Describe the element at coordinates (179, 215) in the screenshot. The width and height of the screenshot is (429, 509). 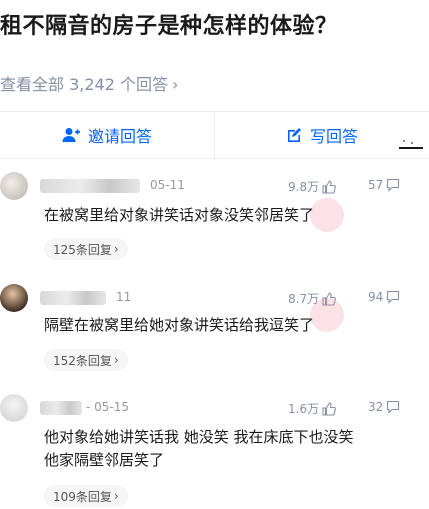
I see `comment-text: 在被窝里给对象讲笑话对象没笑邻居笑了` at that location.